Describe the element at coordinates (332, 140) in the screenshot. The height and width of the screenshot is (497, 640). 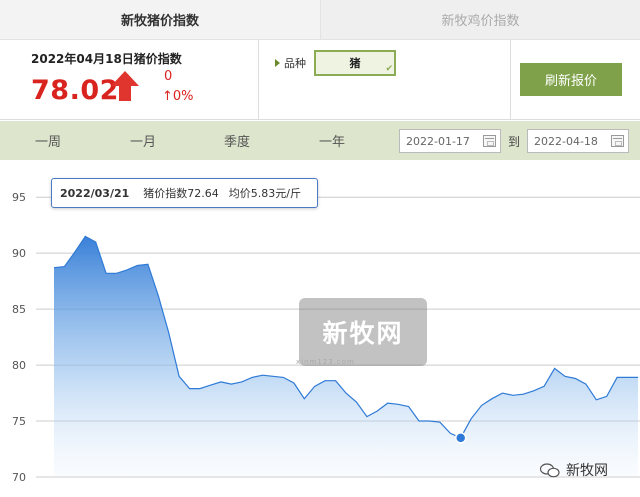
I see `period-year: 一年` at that location.